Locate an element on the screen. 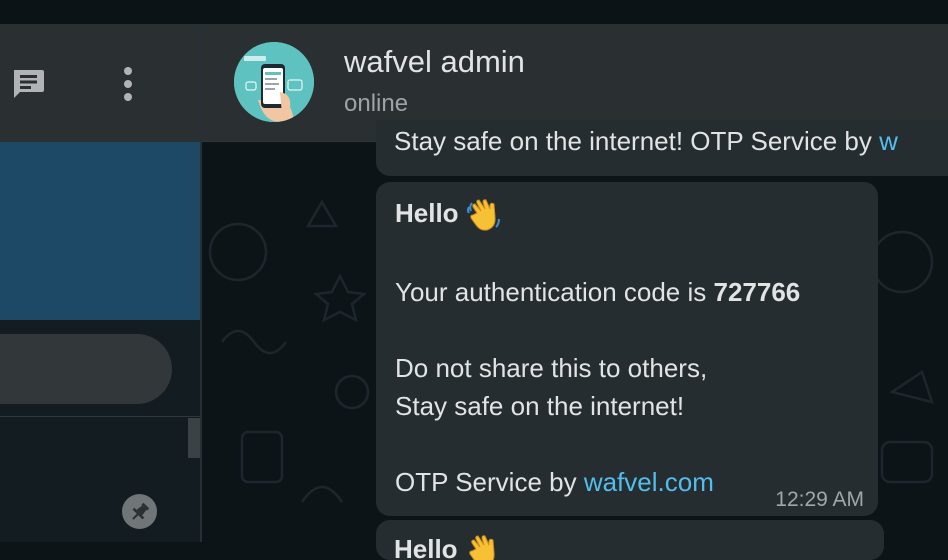  more-vertical-icon is located at coordinates (128, 84).